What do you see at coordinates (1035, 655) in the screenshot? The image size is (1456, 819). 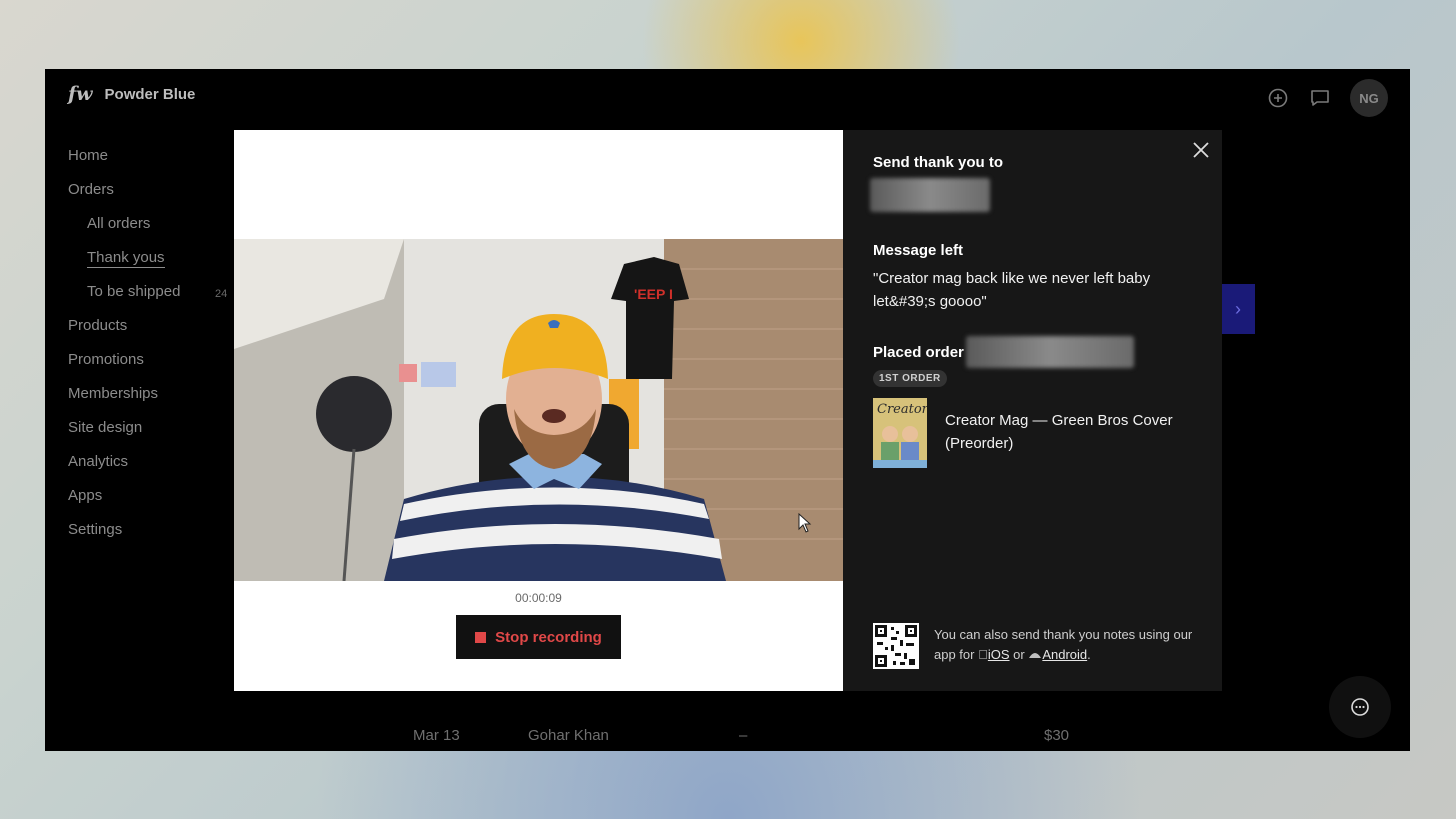 I see `android-icon` at bounding box center [1035, 655].